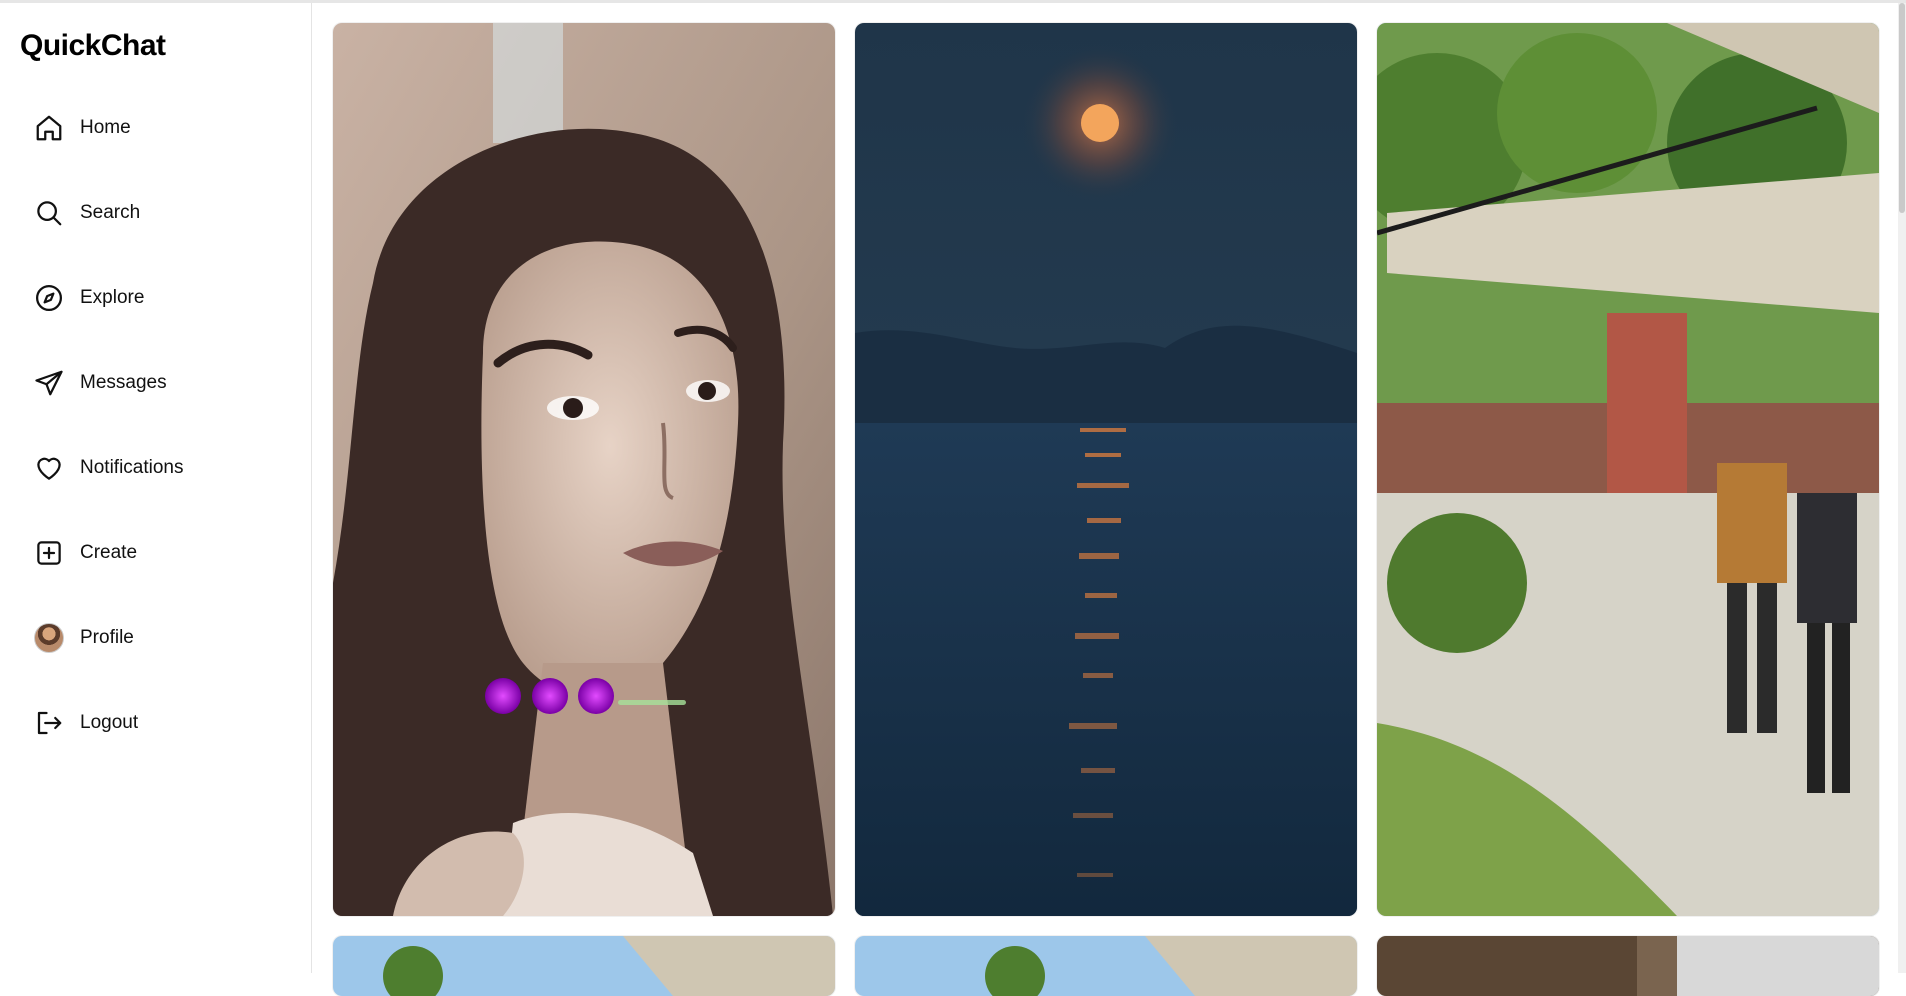 The image size is (1906, 996). I want to click on sidebar-item-logout: Logout, so click(162, 723).